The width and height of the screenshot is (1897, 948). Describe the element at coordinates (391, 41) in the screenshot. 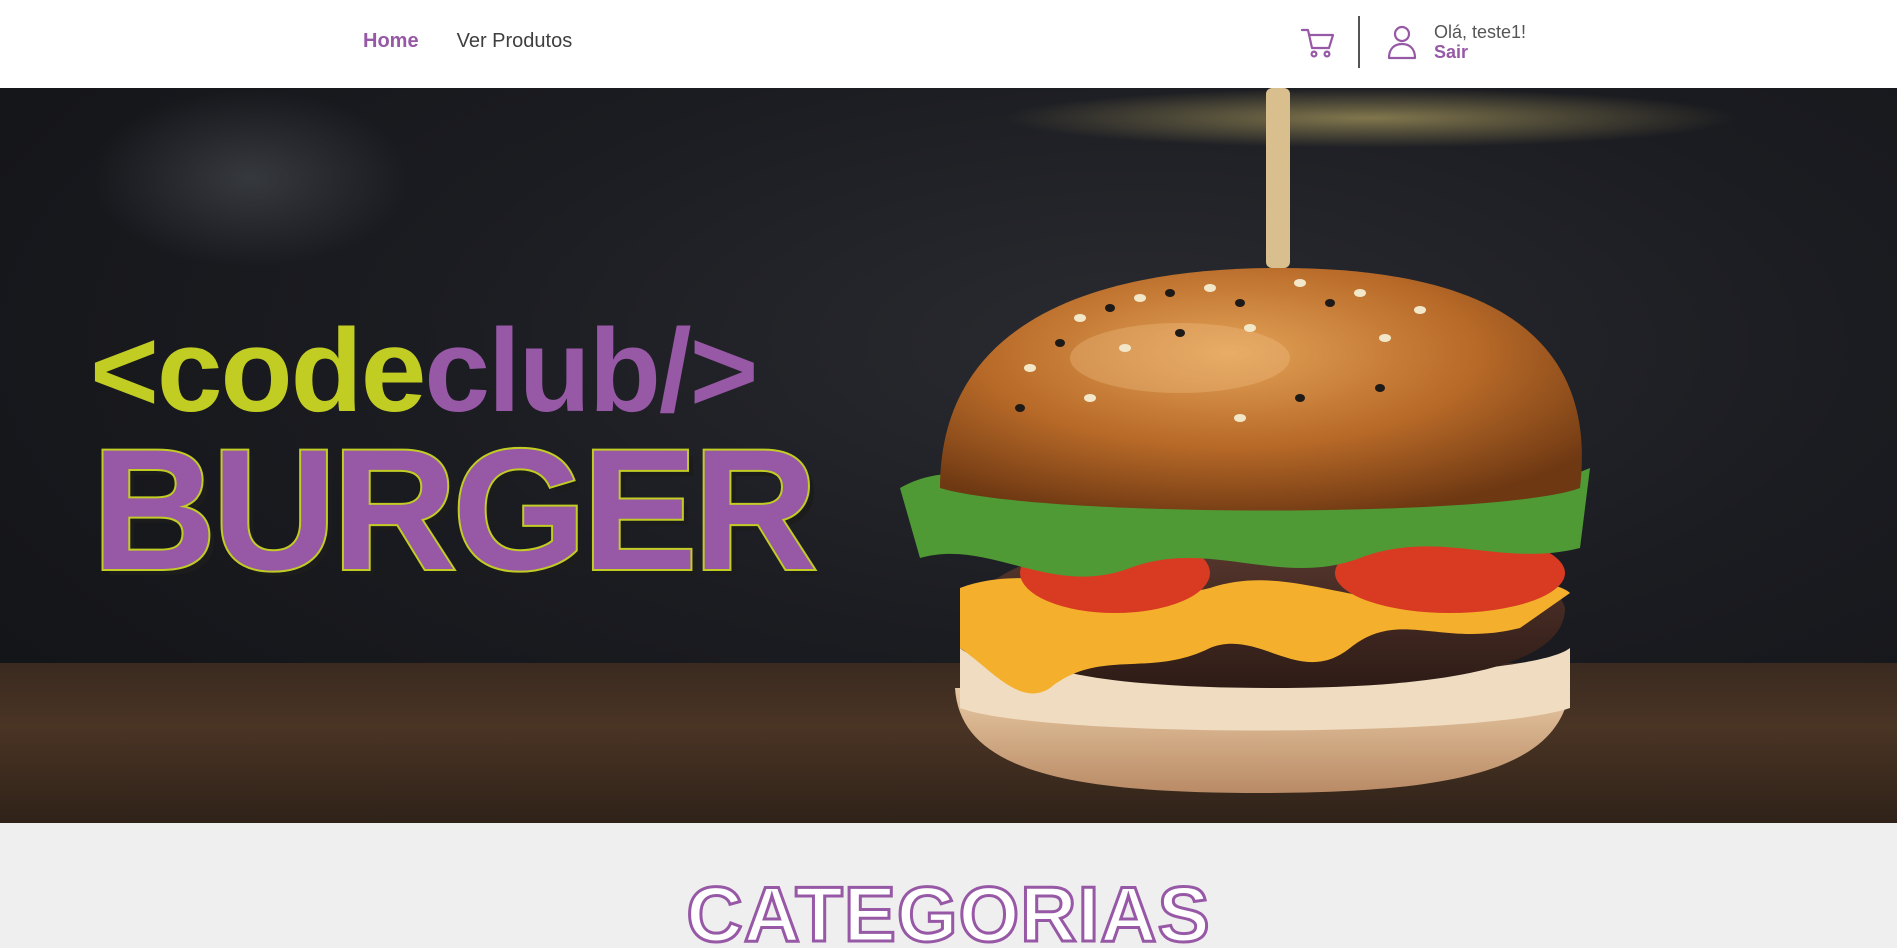

I see `nav-home-link: Home` at that location.